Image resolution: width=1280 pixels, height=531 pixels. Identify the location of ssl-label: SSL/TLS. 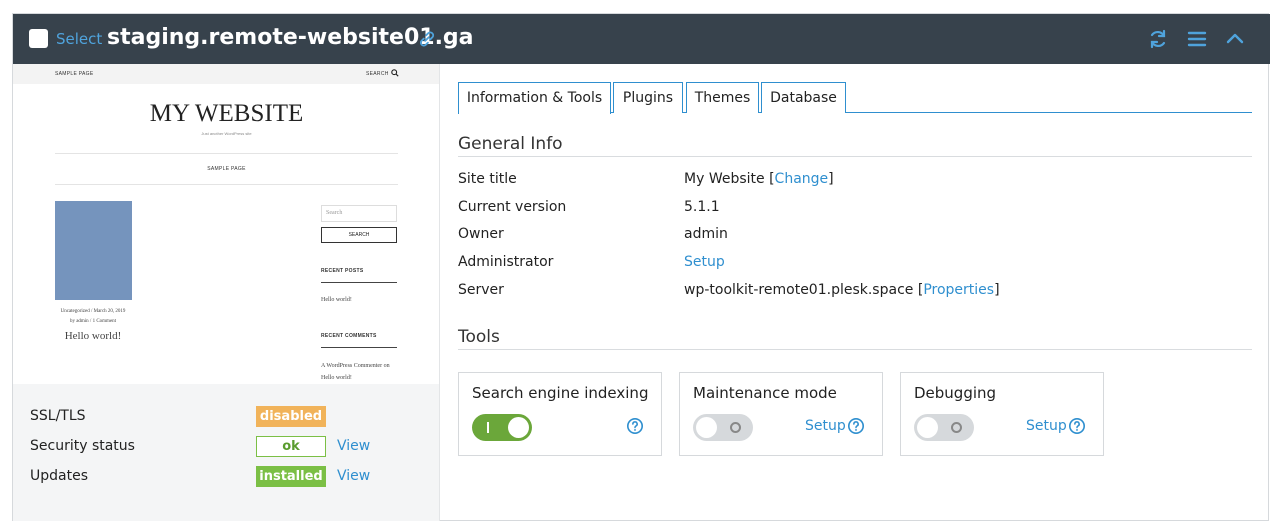
(58, 416).